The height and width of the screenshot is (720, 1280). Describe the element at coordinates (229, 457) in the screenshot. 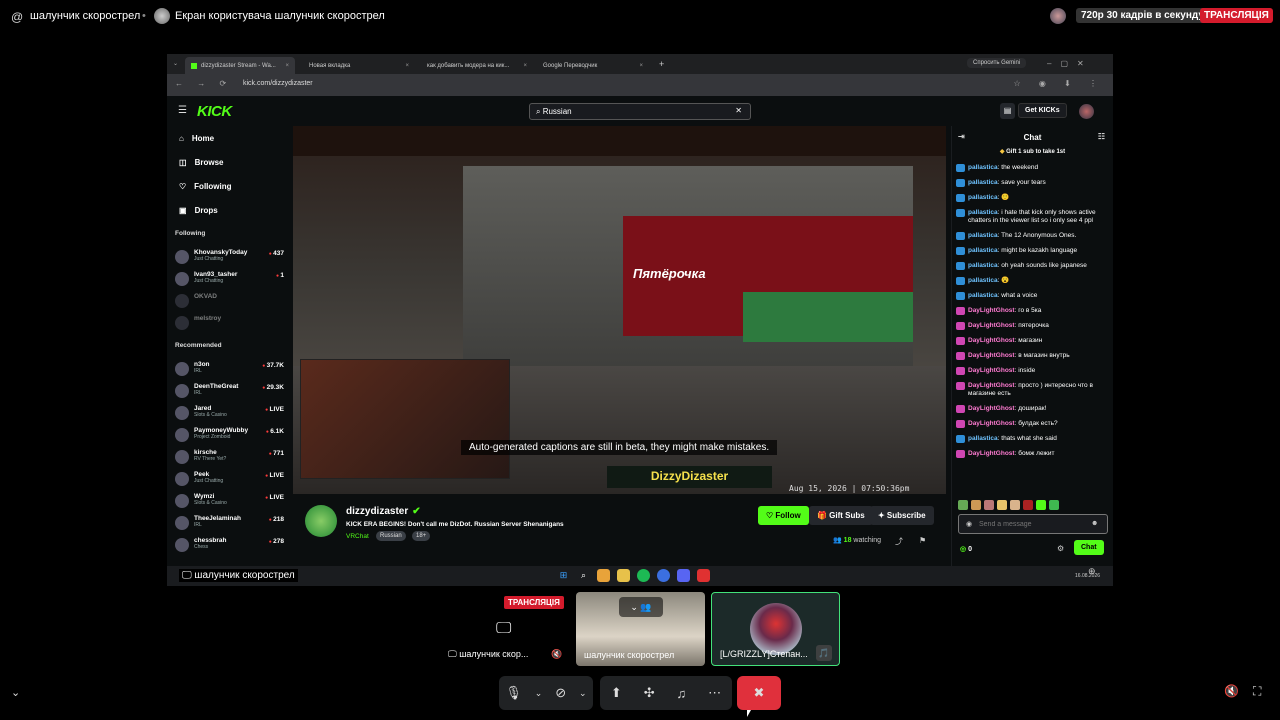

I see `sidebar-channel-row: kirscheRV There Yet?771` at that location.